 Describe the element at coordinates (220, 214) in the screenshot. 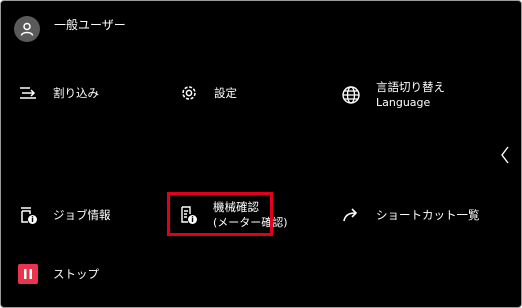

I see `selection-highlight` at that location.